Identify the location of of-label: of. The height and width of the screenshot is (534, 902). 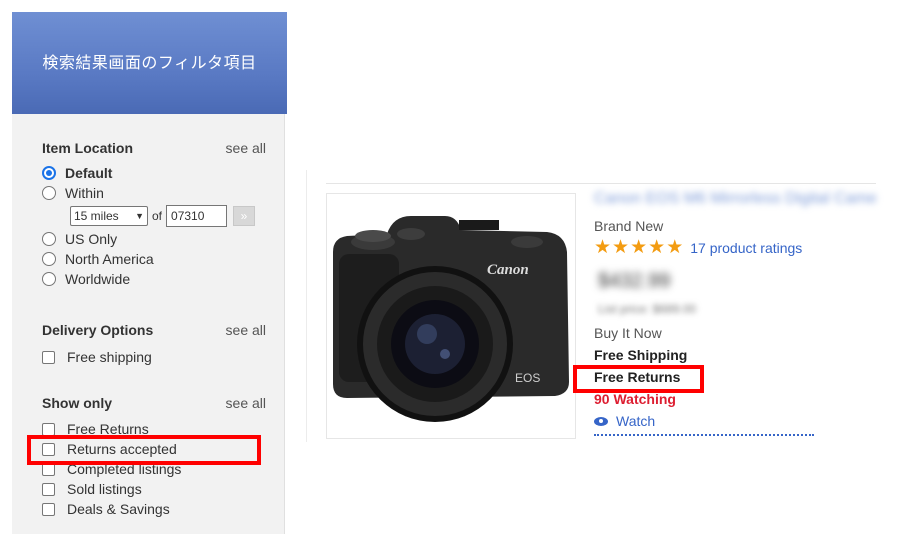
(157, 216).